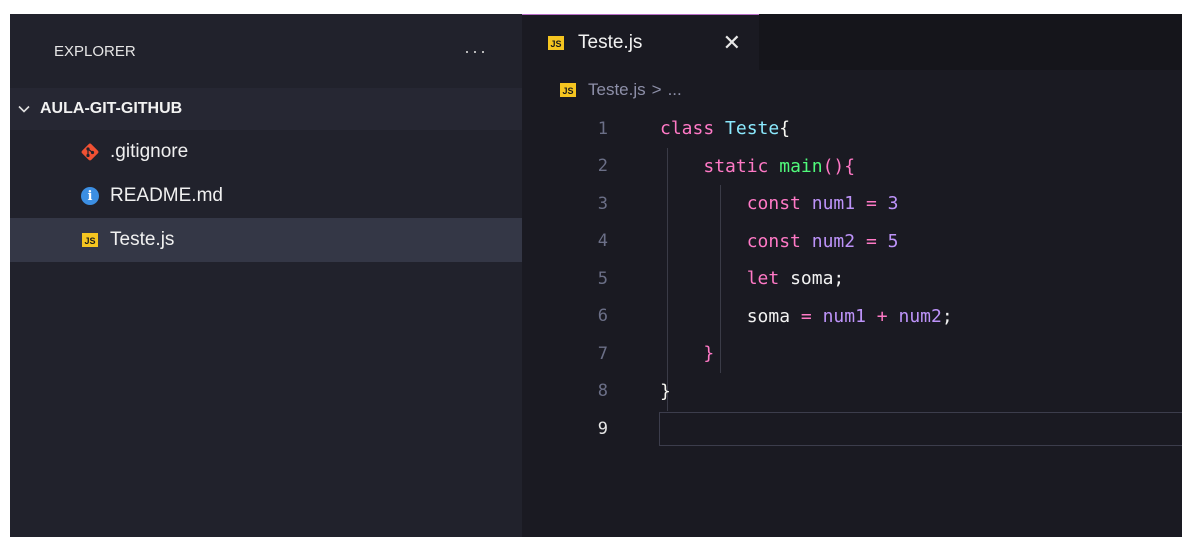  Describe the element at coordinates (822, 204) in the screenshot. I see `code-text: const num1 = 3` at that location.